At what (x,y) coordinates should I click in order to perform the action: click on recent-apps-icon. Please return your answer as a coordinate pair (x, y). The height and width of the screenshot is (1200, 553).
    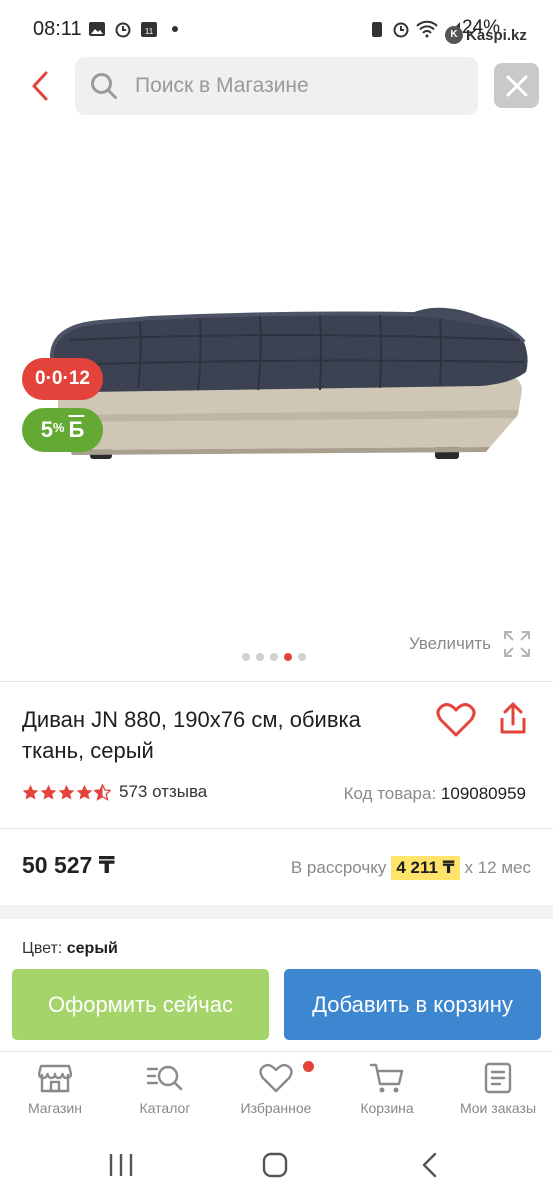
    Looking at the image, I should click on (121, 1165).